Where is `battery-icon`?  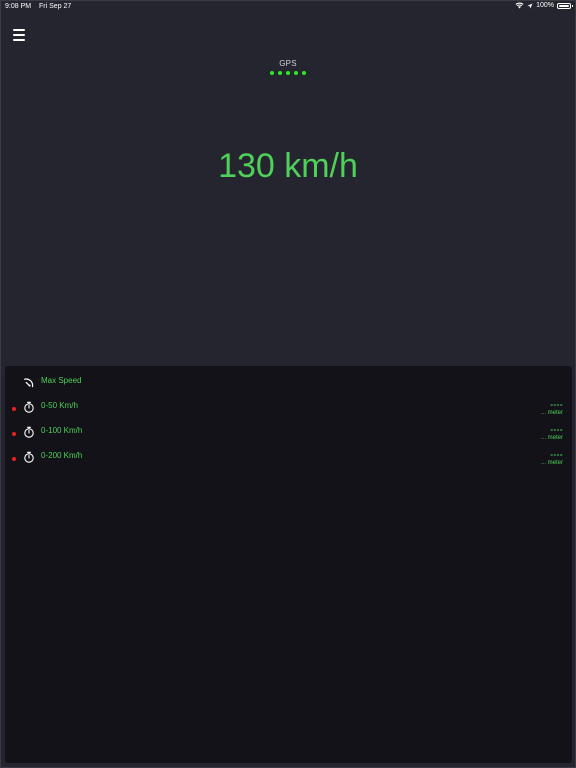
battery-icon is located at coordinates (565, 5).